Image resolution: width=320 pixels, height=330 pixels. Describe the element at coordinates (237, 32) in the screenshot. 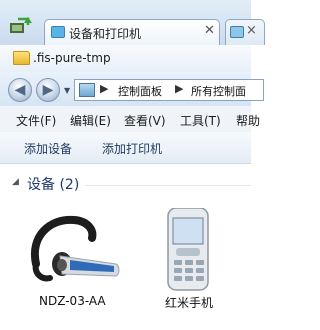

I see `folder-tab-icon` at that location.